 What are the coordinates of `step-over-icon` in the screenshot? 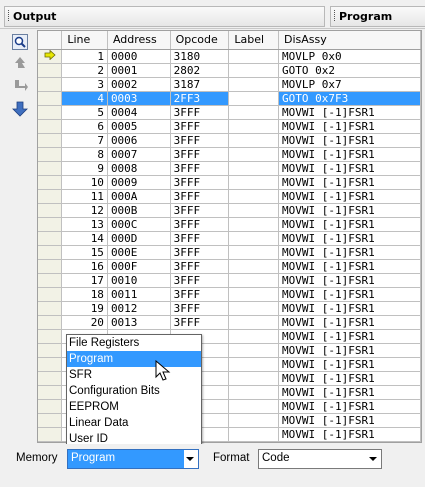 It's located at (21, 85).